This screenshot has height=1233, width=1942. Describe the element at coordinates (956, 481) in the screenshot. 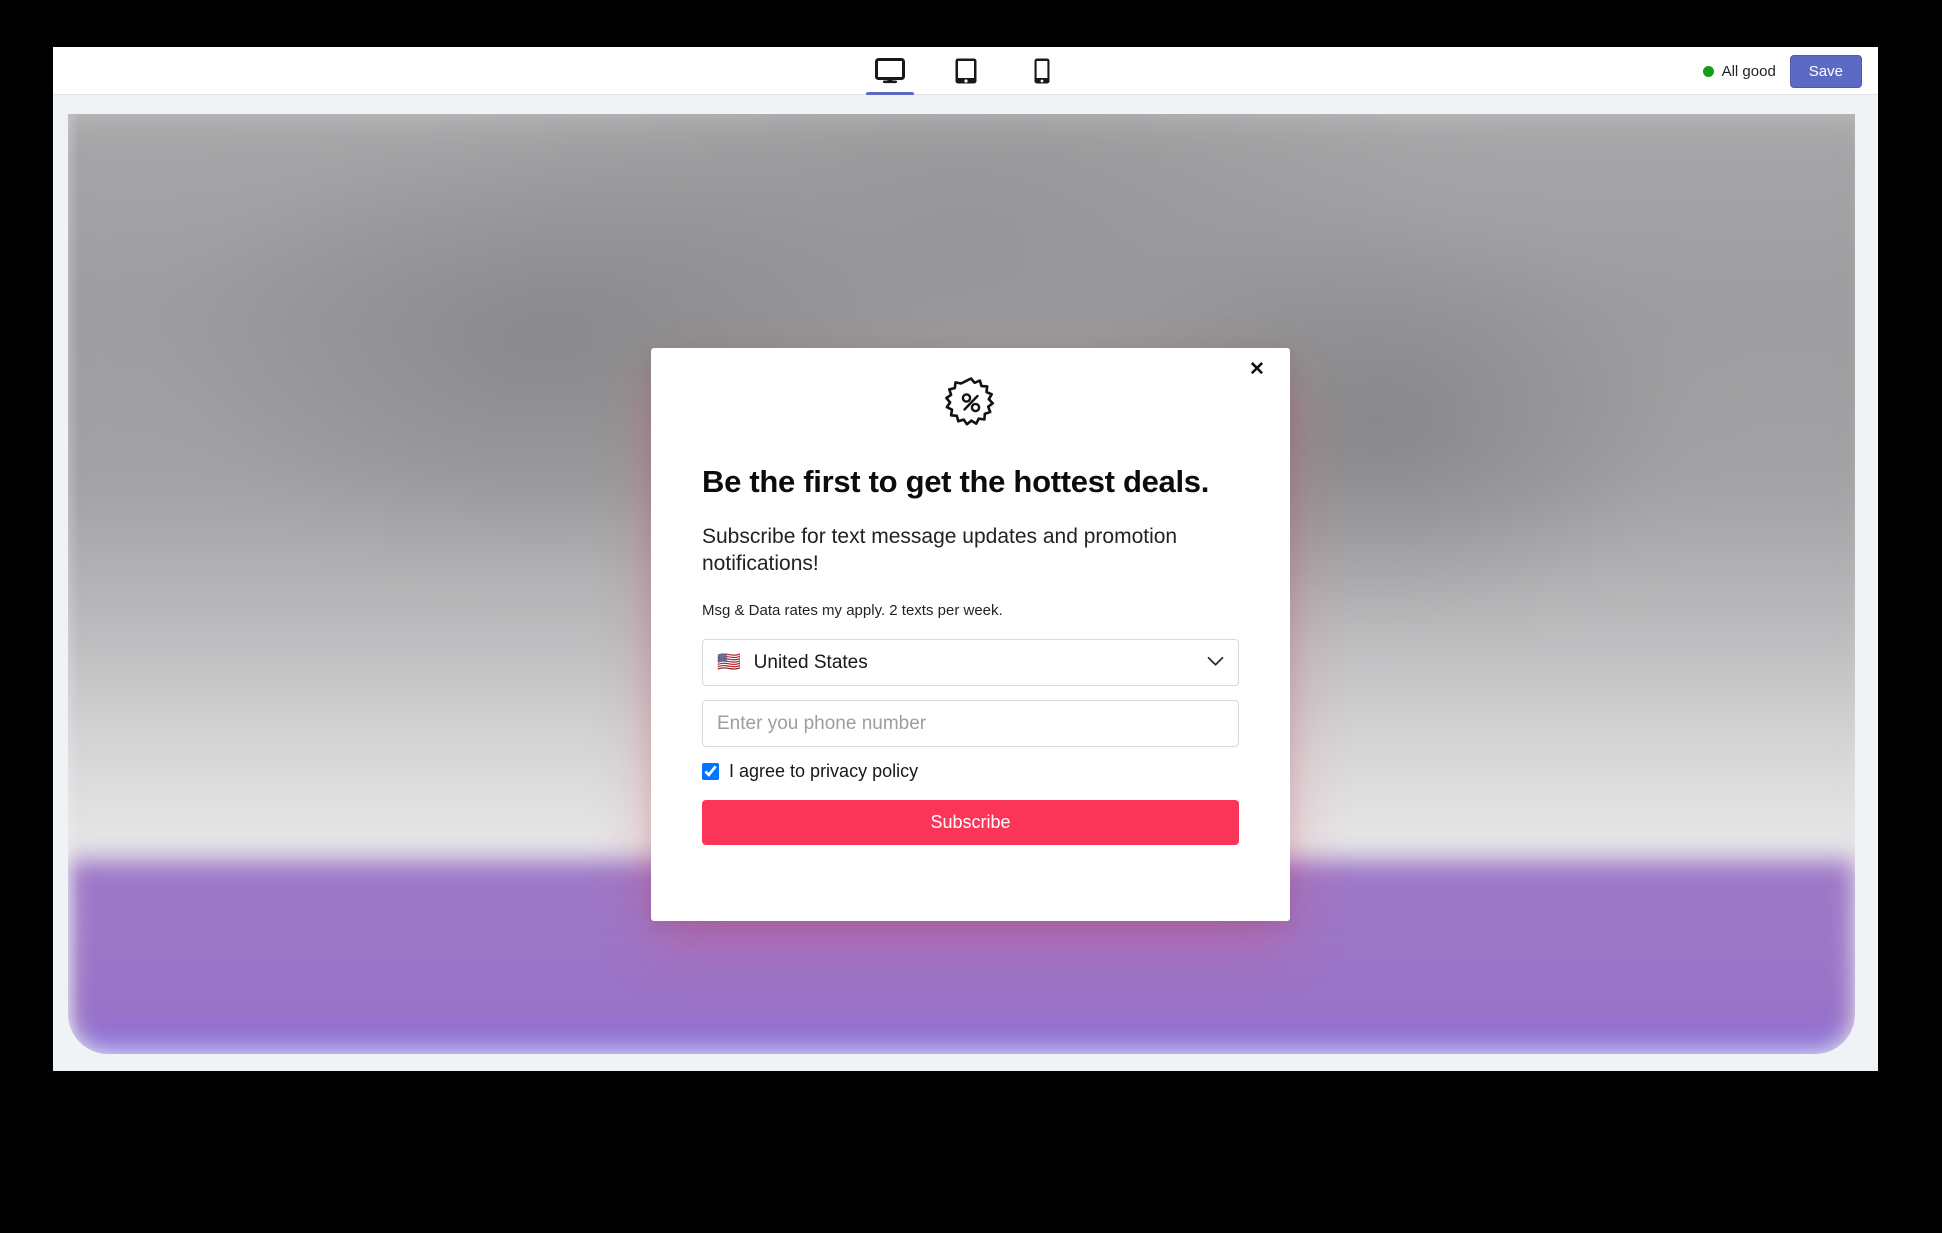

I see `modal-title: Be the first to get the hottest deals.` at that location.